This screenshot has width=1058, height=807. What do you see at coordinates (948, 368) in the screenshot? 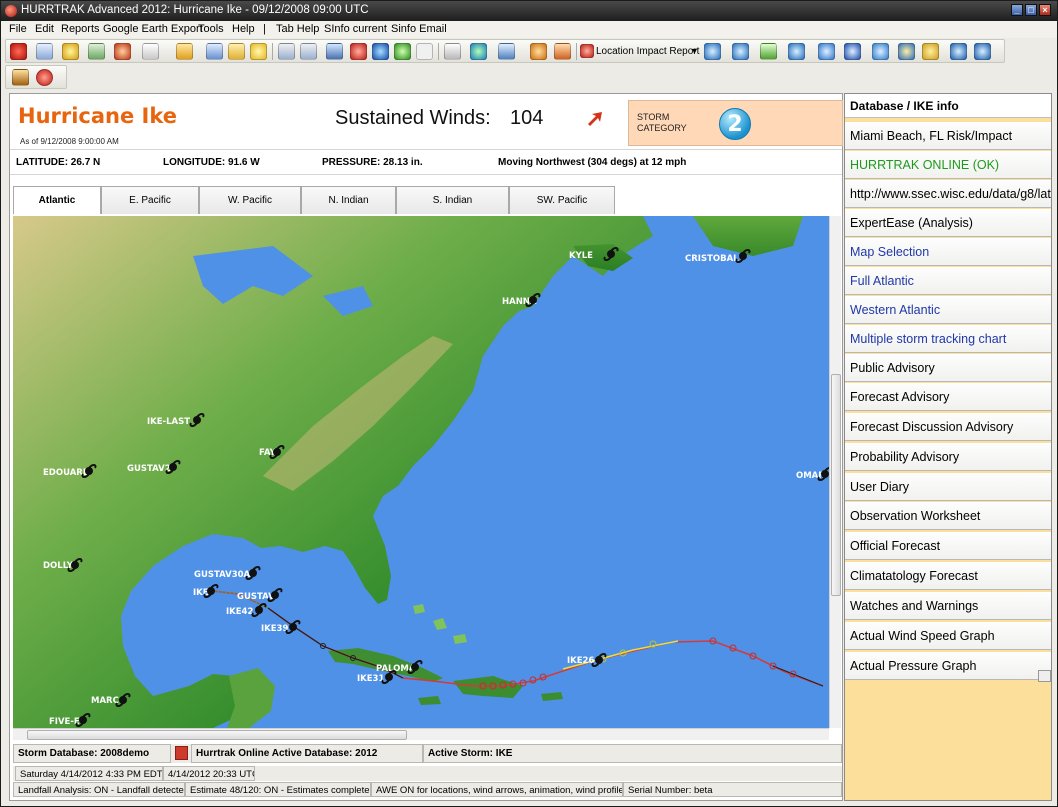
I see `sidebar-item-public-advisory: Public Advisory` at bounding box center [948, 368].